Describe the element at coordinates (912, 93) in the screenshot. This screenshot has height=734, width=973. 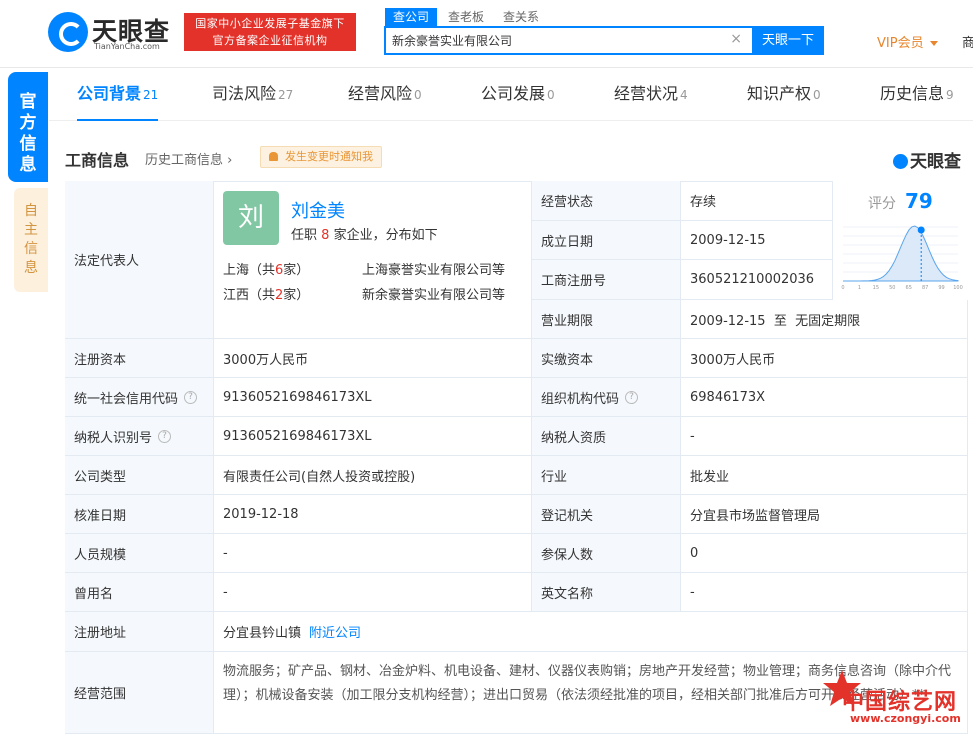
I see `tab-label: 历史信息` at that location.